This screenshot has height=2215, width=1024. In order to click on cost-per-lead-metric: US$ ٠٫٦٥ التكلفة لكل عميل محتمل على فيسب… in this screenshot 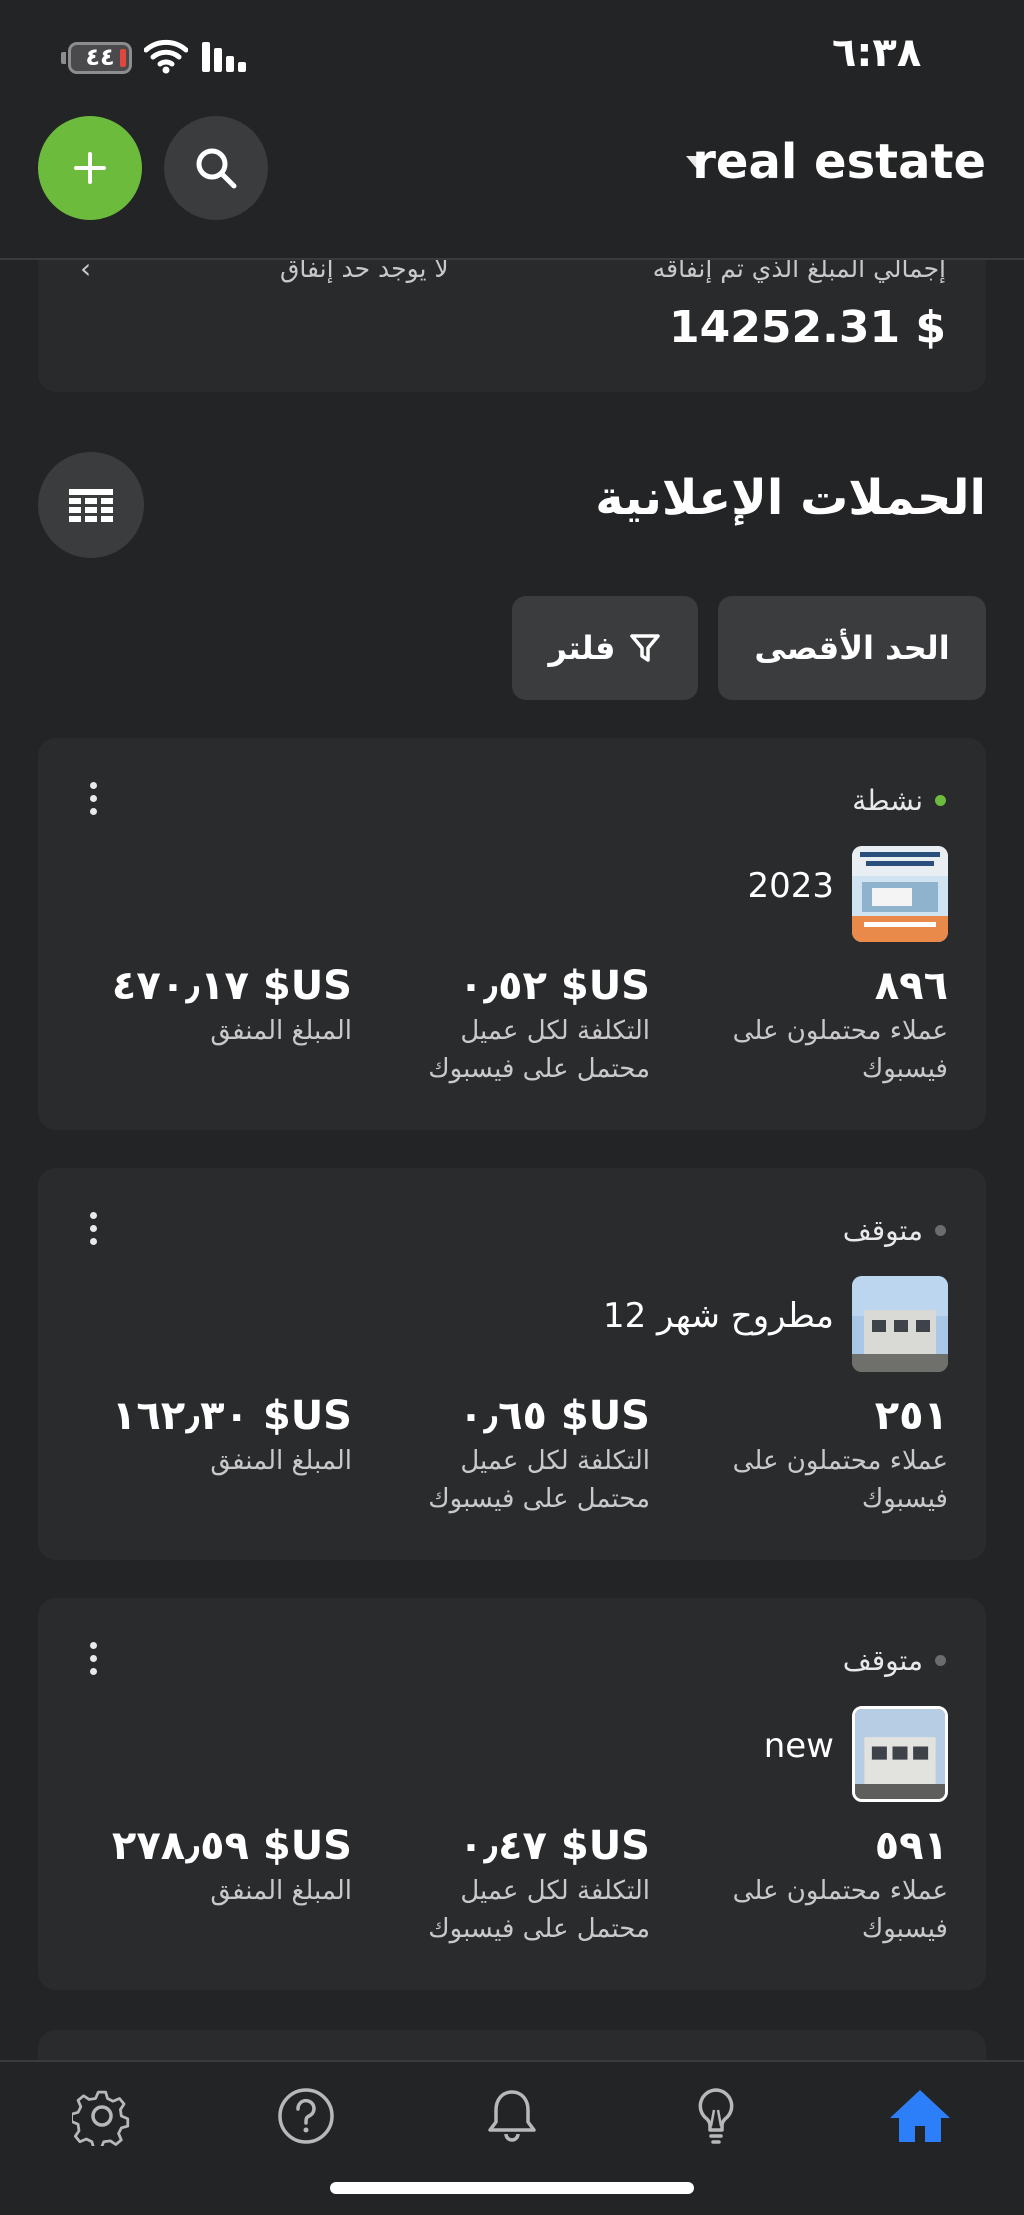, I will do `click(535, 1454)`.